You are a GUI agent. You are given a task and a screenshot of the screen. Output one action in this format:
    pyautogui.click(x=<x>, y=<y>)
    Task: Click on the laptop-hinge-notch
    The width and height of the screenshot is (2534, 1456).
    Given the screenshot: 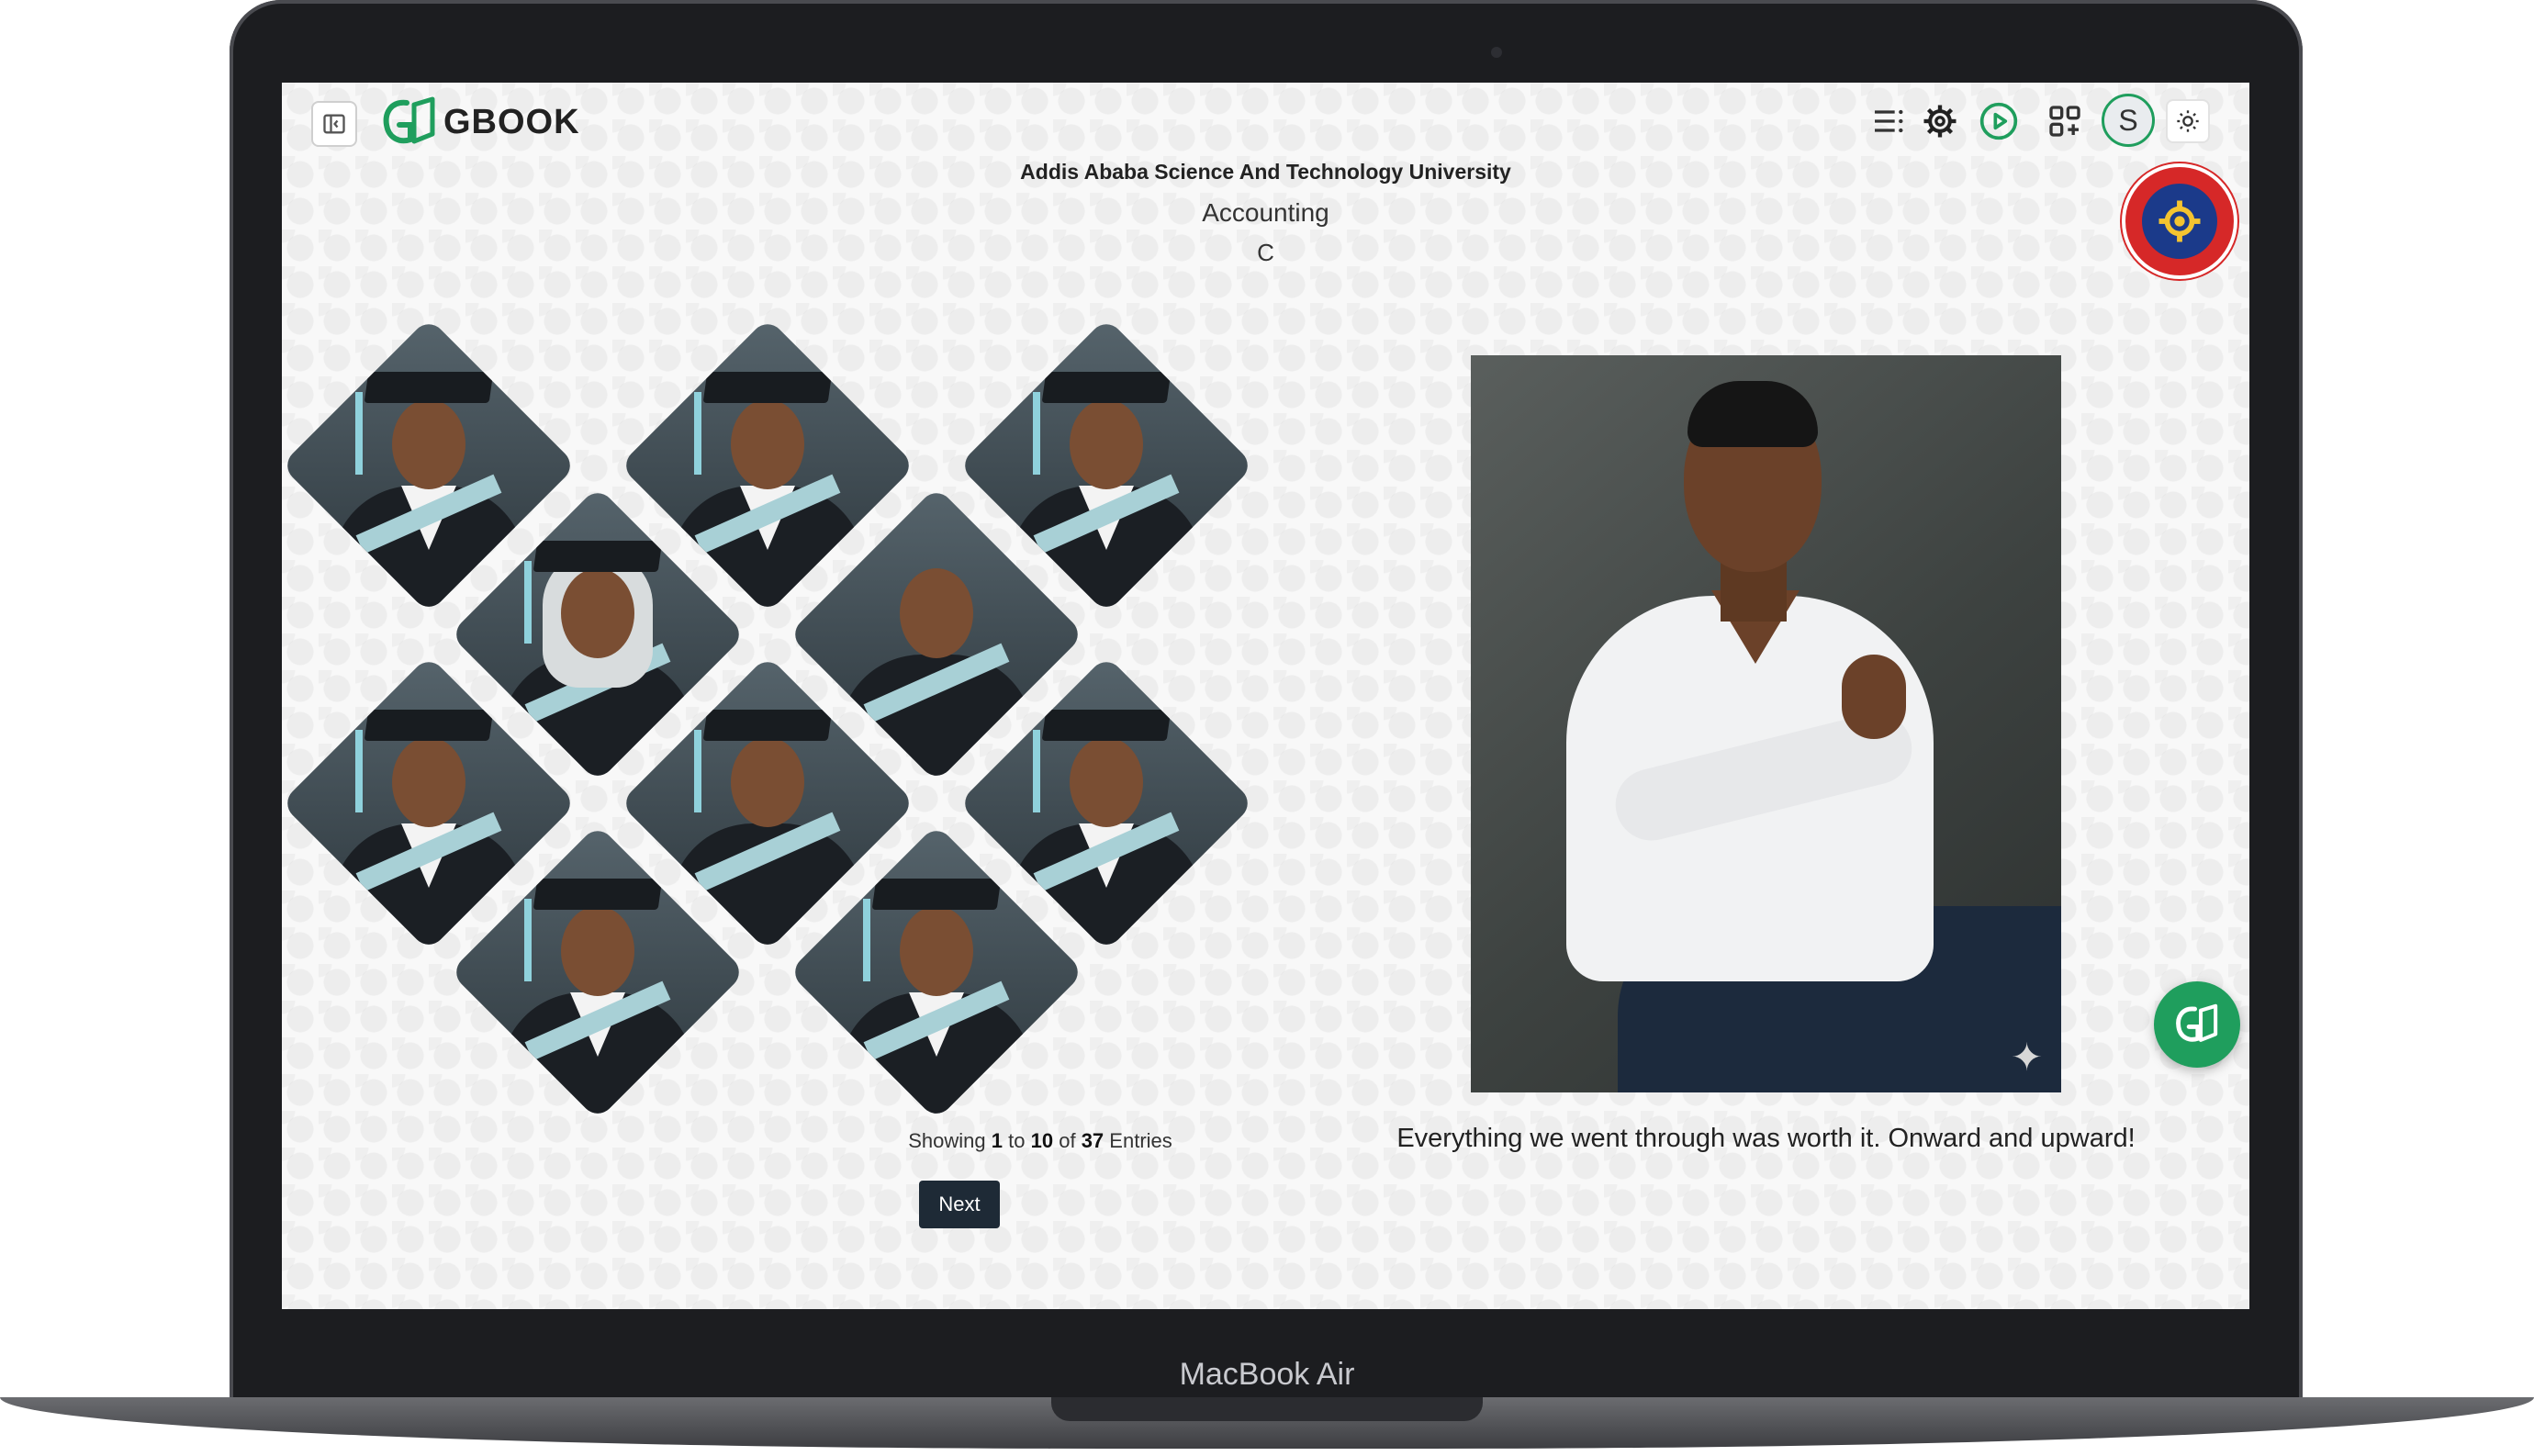 What is the action you would take?
    pyautogui.click(x=1267, y=1409)
    